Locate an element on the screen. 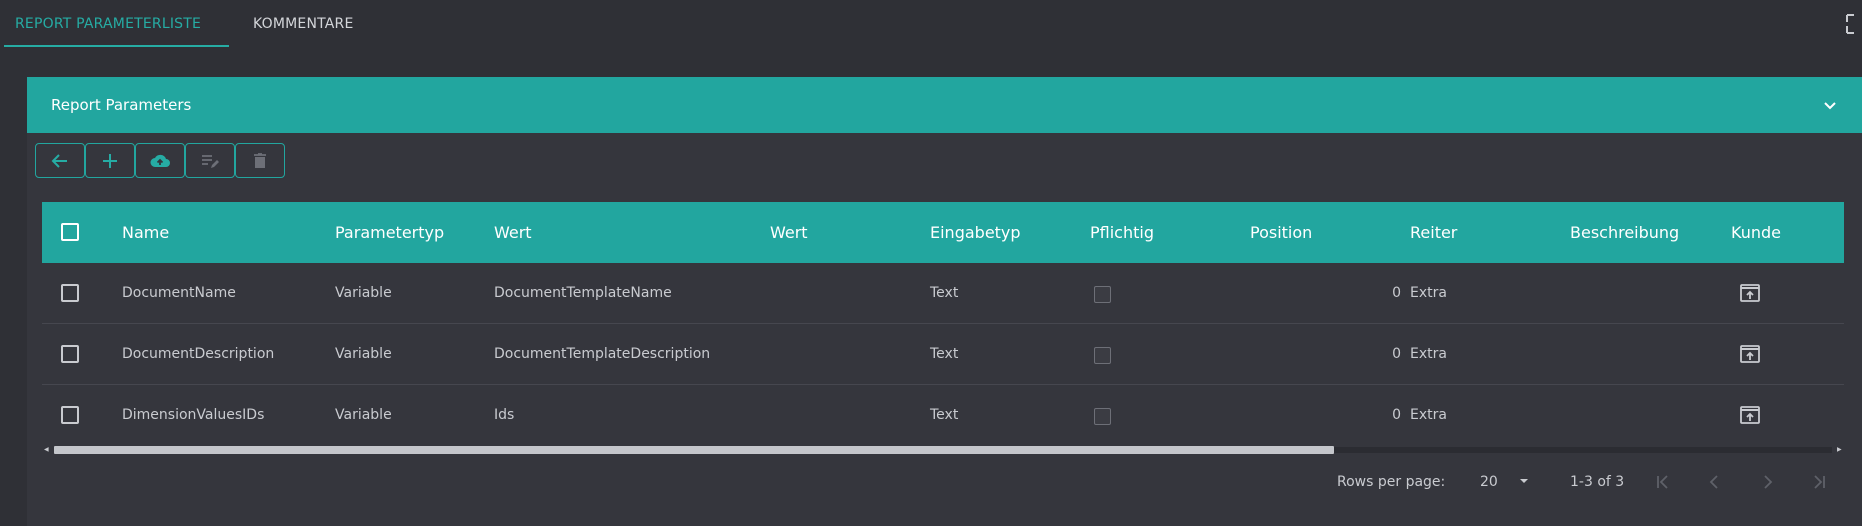  arrow-left-icon is located at coordinates (59, 160).